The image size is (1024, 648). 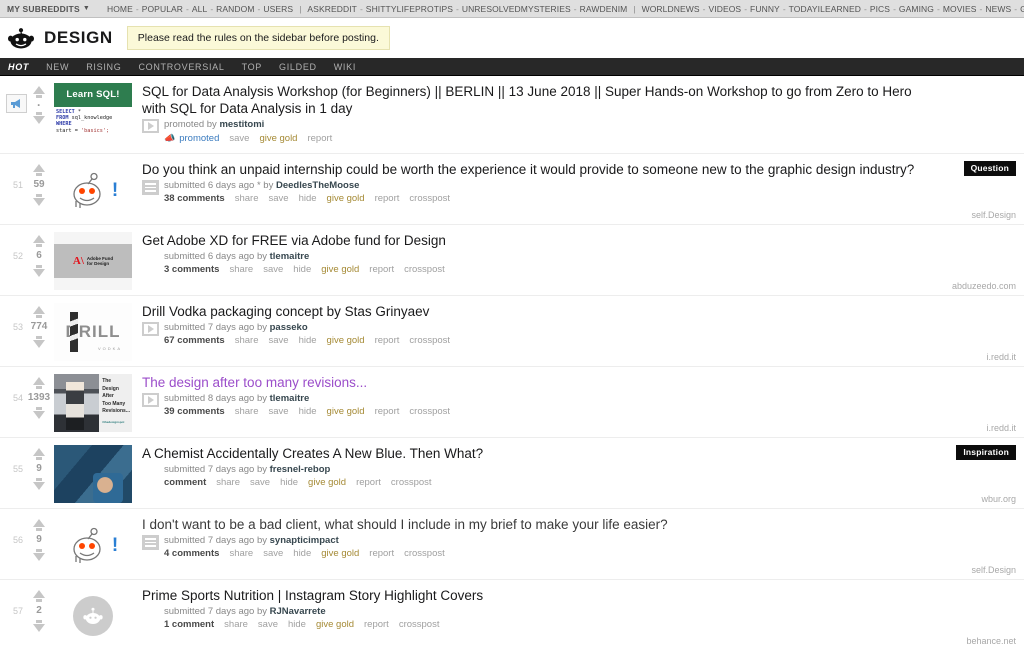 What do you see at coordinates (991, 641) in the screenshot?
I see `post-domain: behance.net` at bounding box center [991, 641].